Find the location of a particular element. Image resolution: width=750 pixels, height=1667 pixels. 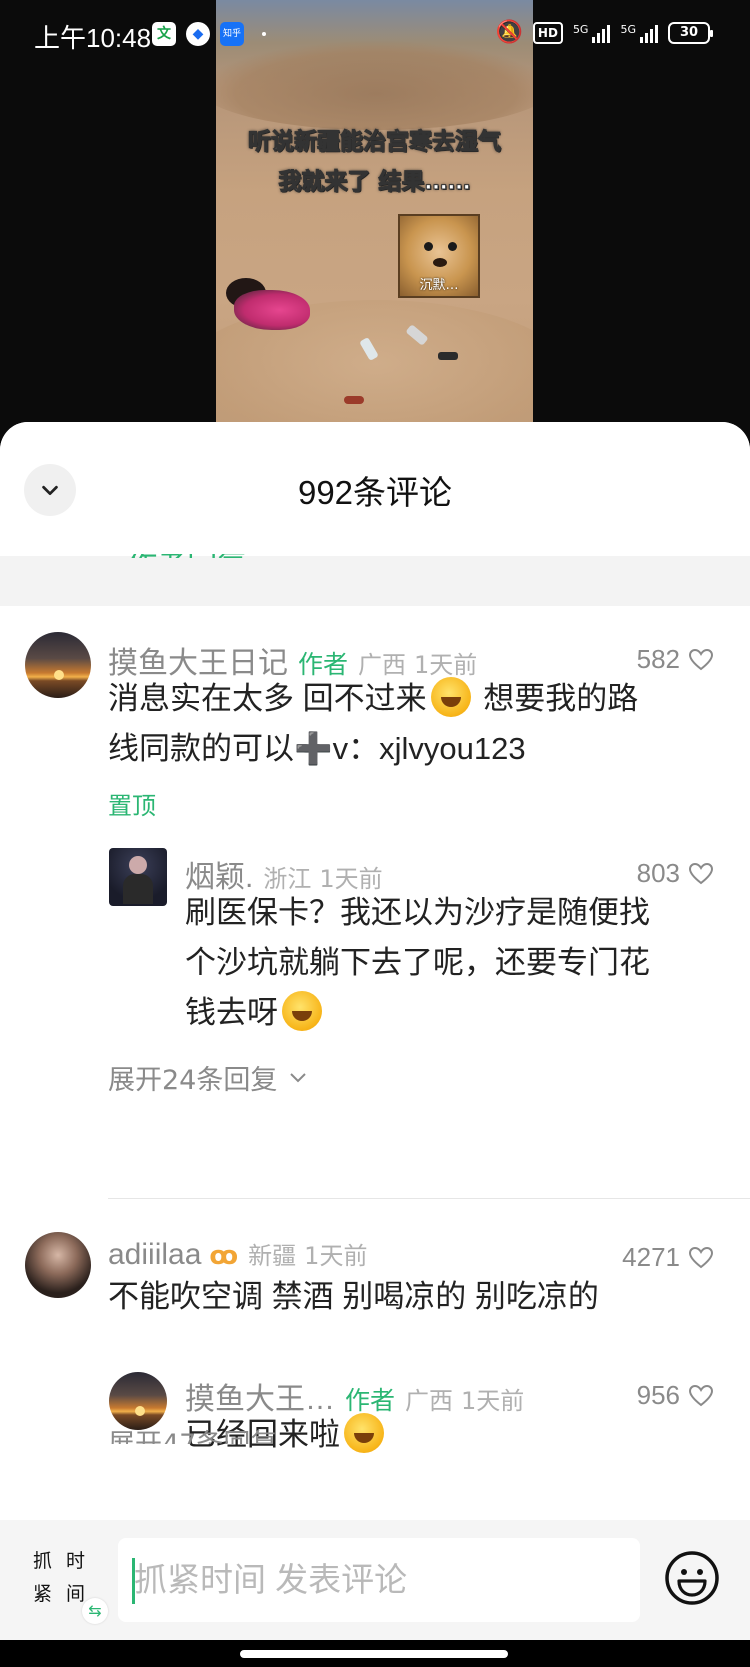

person-in-sand is located at coordinates (272, 310).